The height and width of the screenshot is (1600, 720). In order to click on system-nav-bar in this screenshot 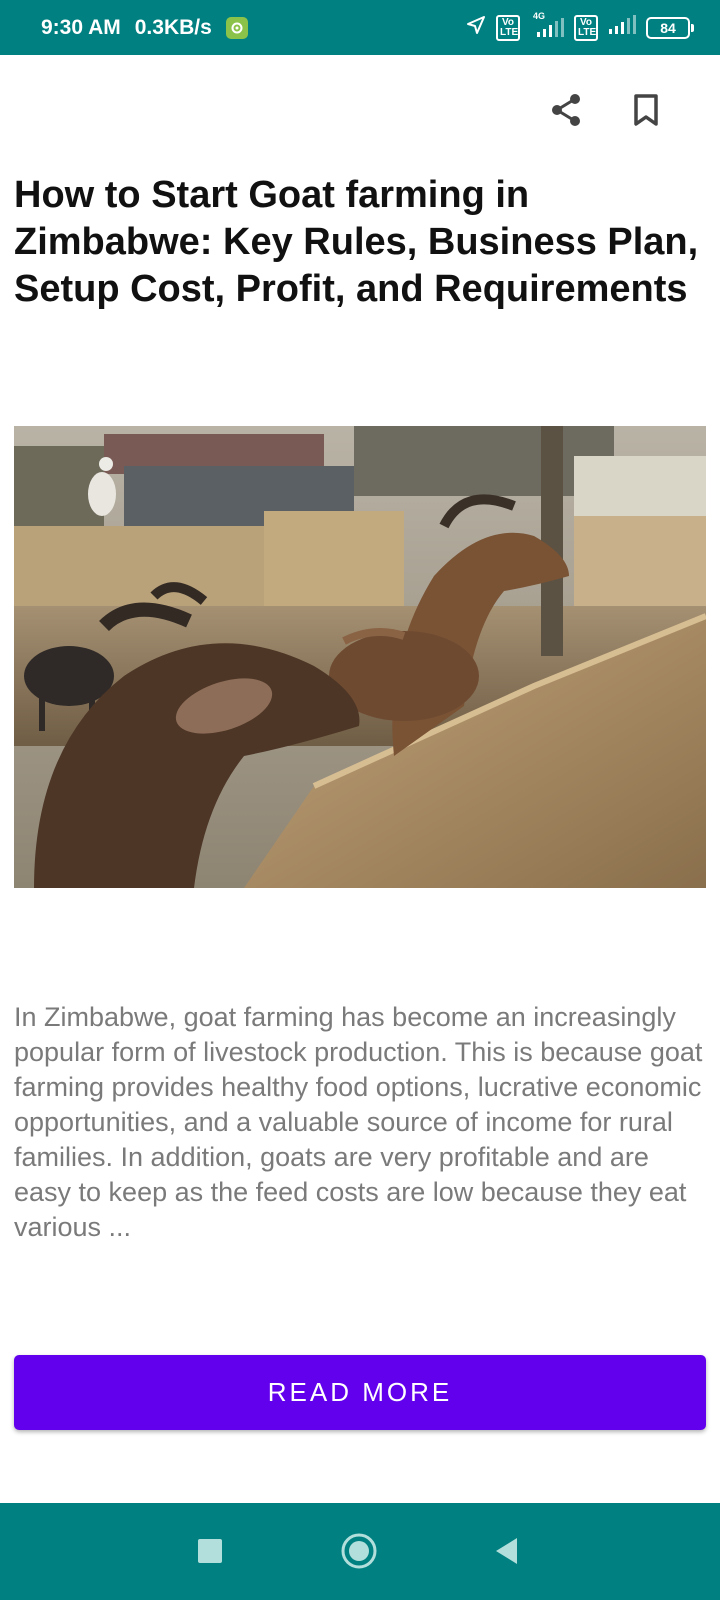, I will do `click(360, 1551)`.